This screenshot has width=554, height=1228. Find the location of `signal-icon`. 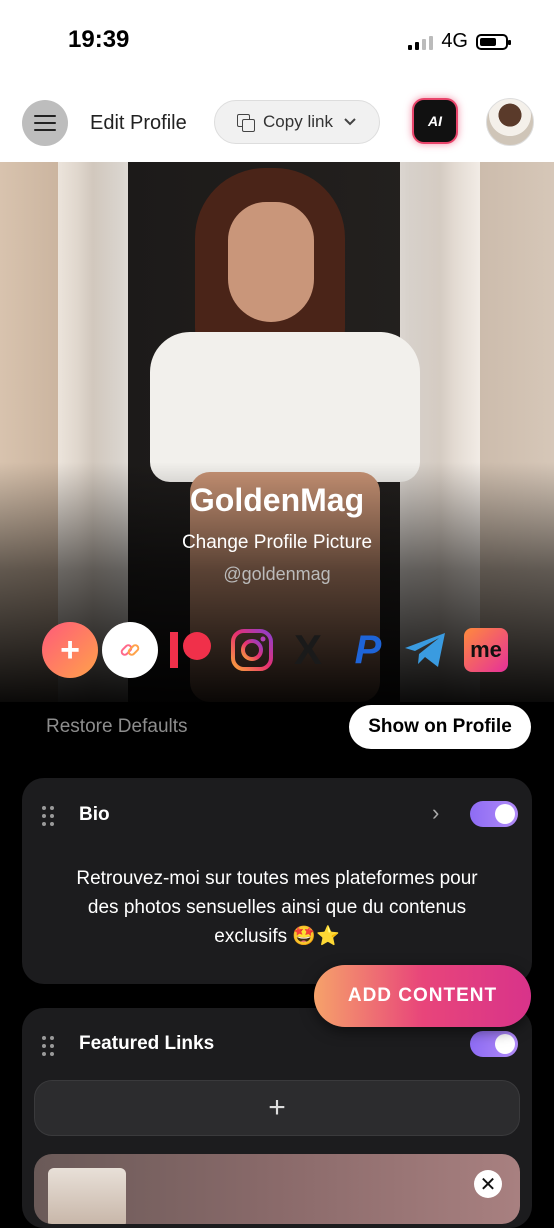

signal-icon is located at coordinates (421, 42).